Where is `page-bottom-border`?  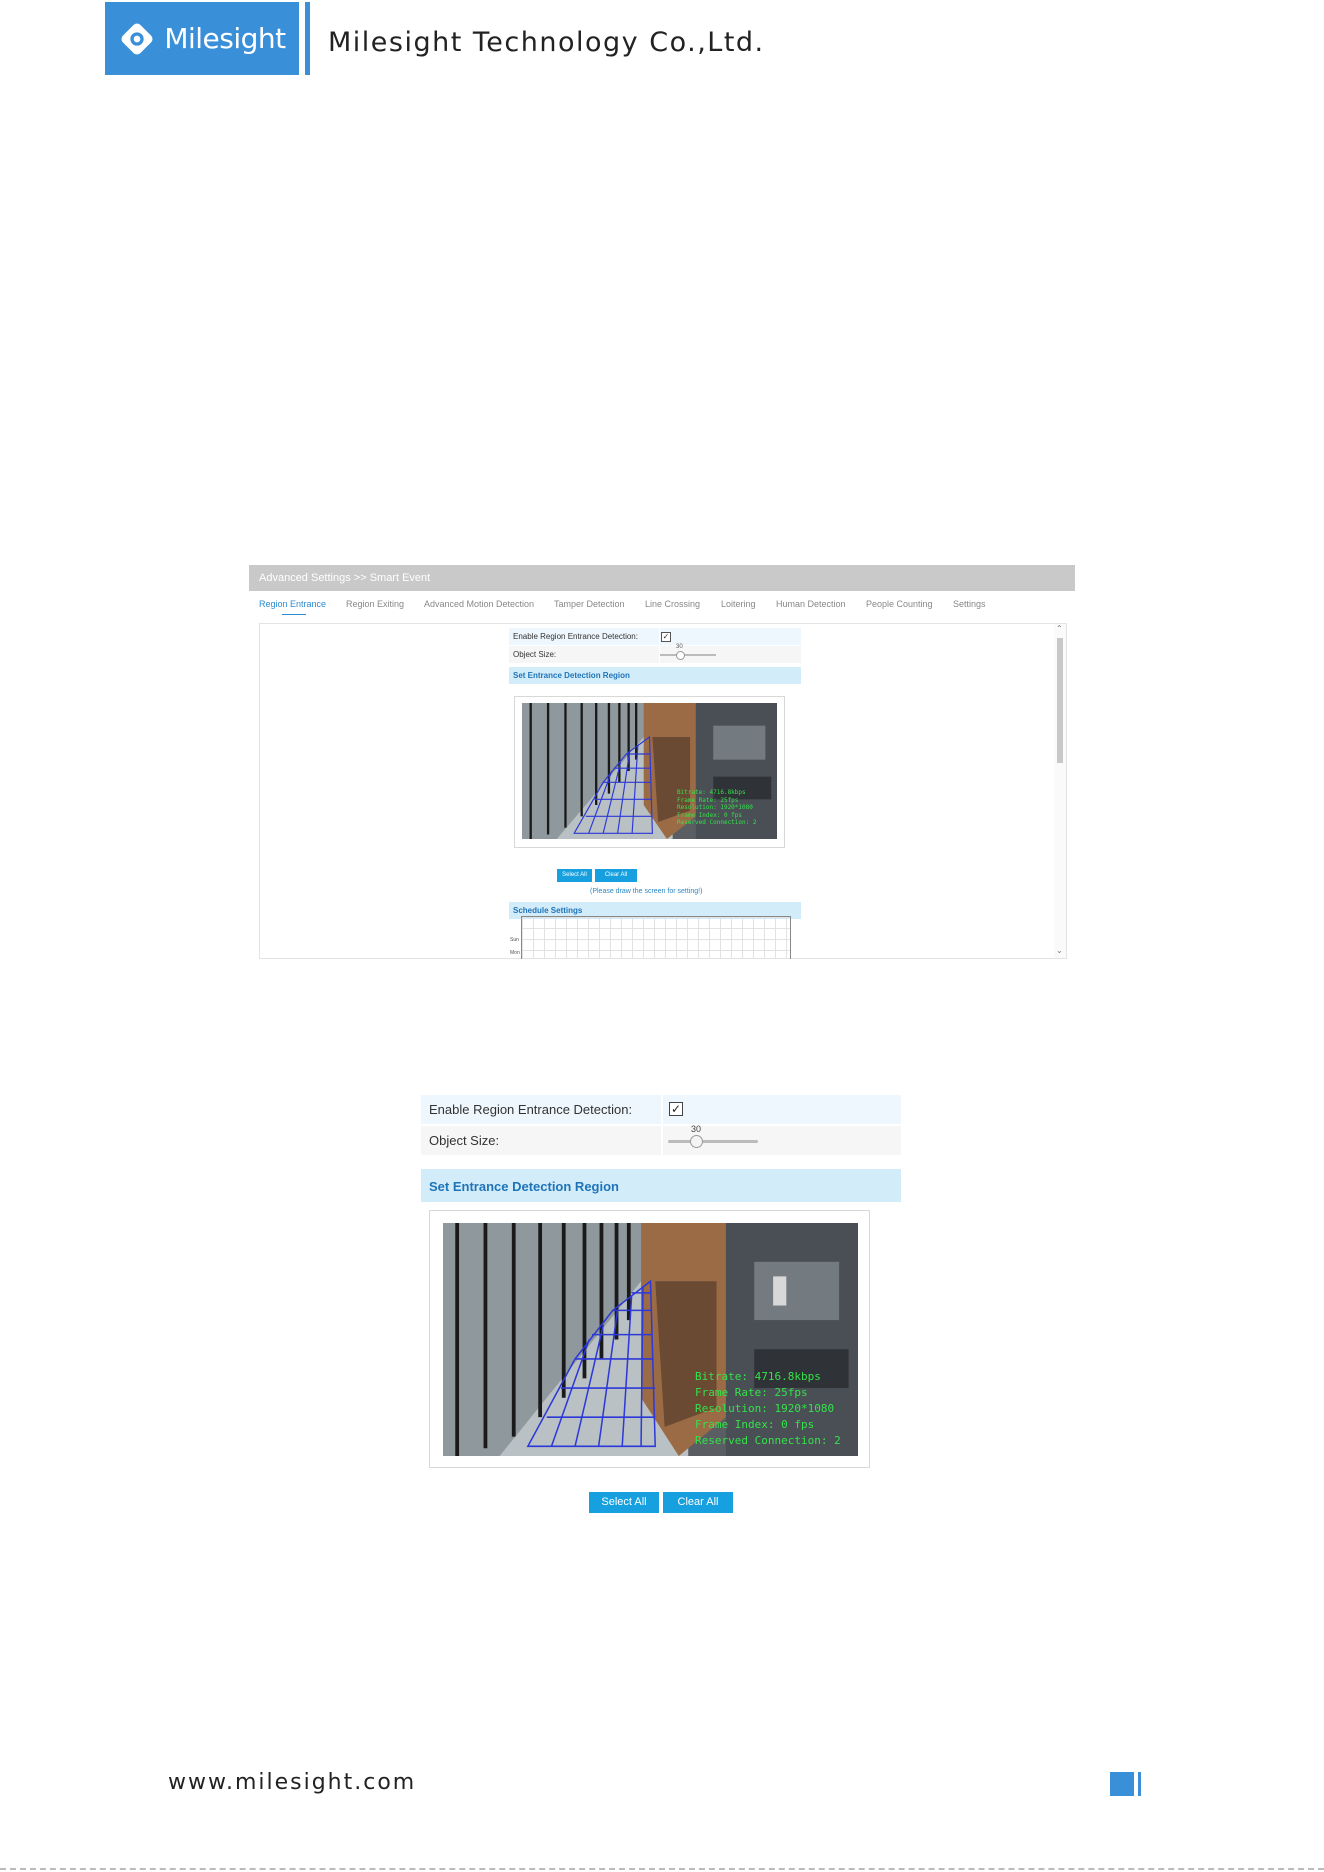
page-bottom-border is located at coordinates (662, 1869).